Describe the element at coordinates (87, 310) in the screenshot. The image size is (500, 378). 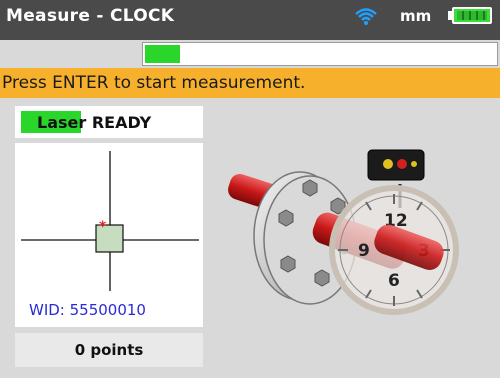
I see `wid-label: WID: 55500010` at that location.